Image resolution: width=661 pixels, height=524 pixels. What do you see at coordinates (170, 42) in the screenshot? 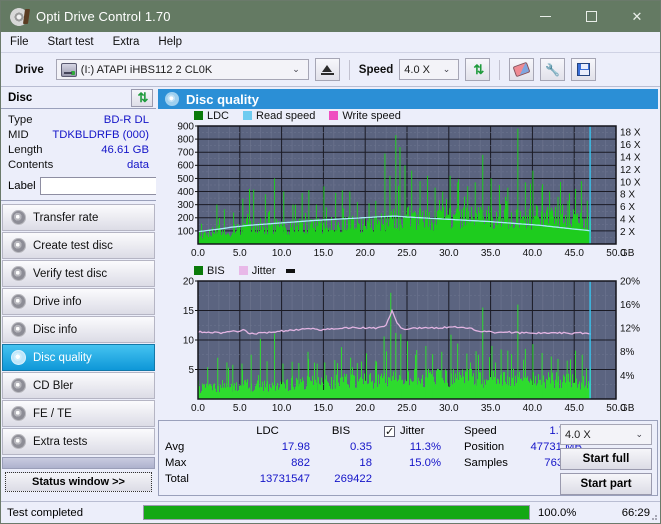
I see `menu-item-help: Help` at bounding box center [170, 42].